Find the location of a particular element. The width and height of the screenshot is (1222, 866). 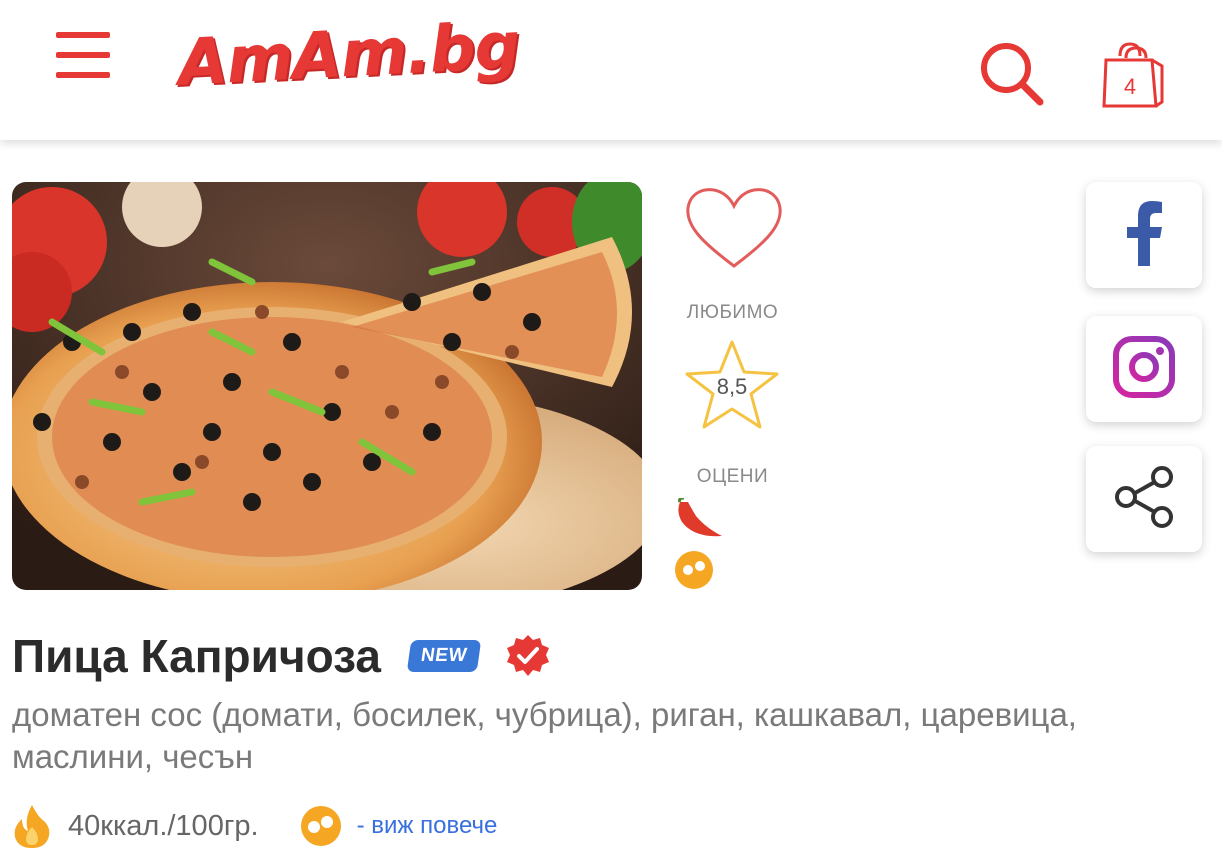

flame-icon is located at coordinates (32, 826).